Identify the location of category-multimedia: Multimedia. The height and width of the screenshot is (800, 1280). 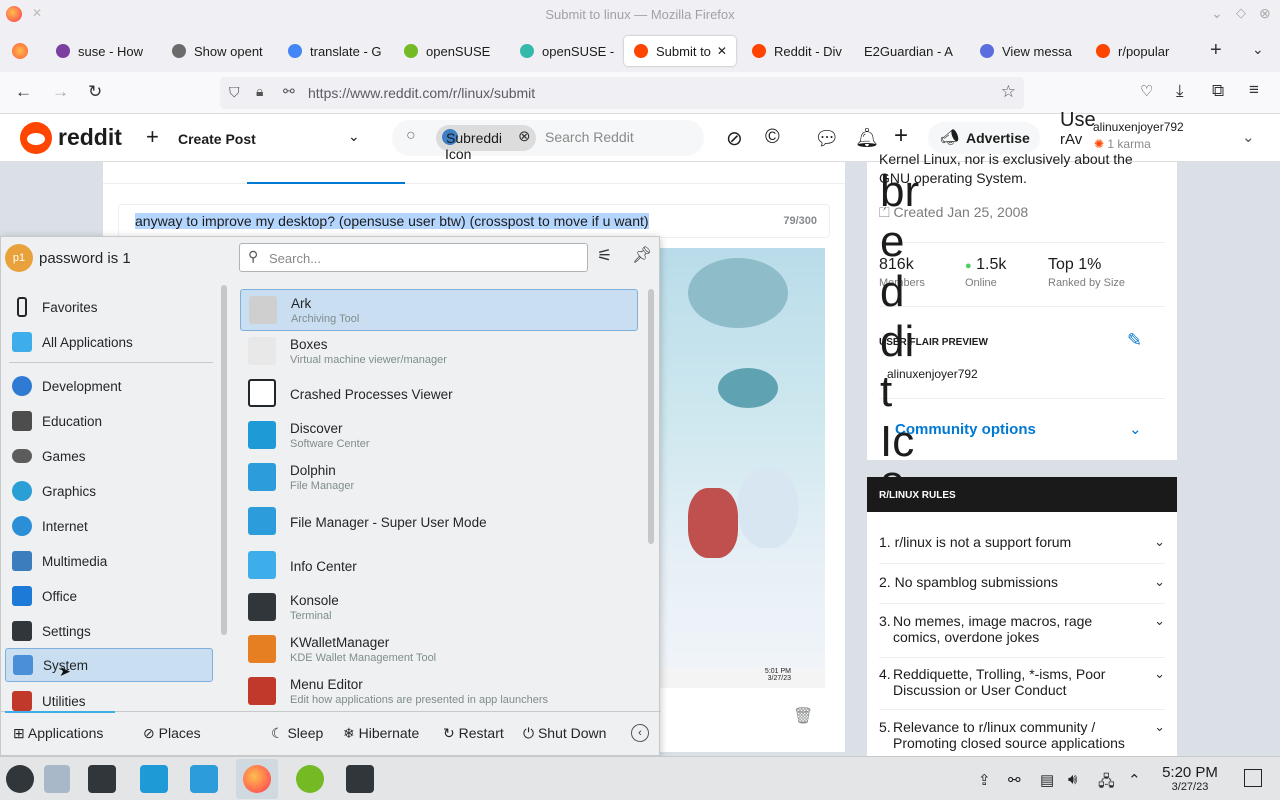
(109, 561).